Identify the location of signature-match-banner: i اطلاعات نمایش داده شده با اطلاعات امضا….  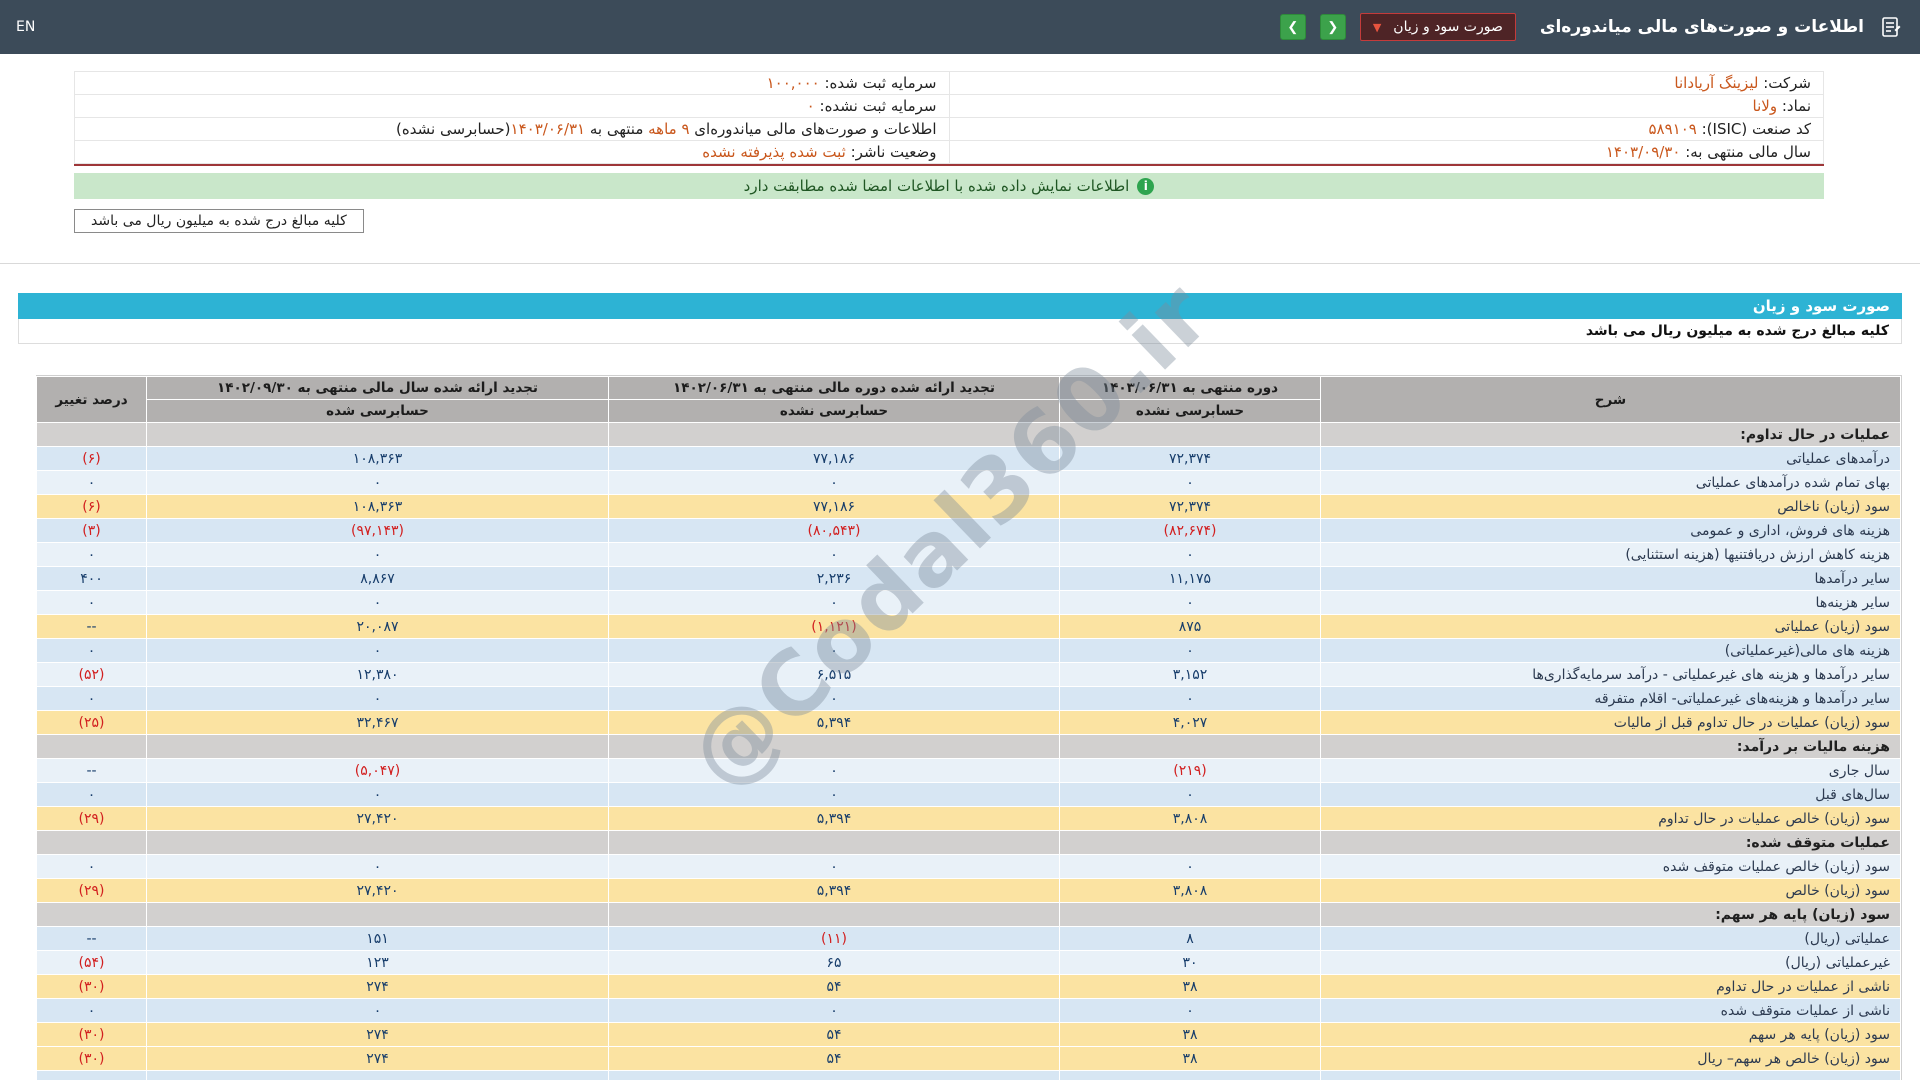
(949, 186).